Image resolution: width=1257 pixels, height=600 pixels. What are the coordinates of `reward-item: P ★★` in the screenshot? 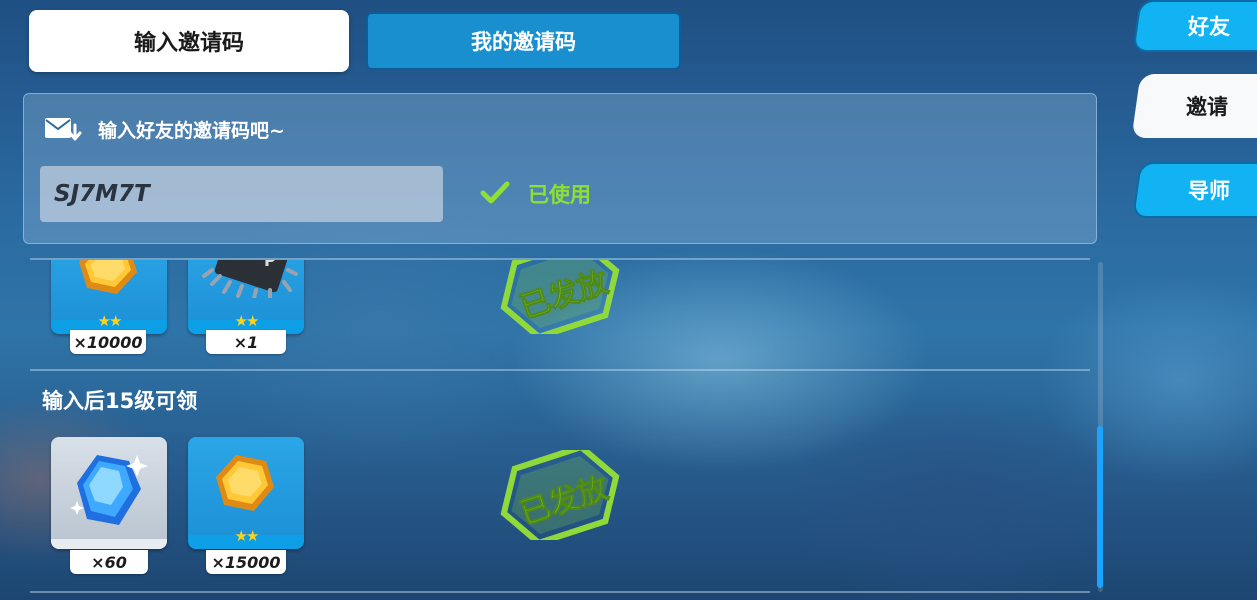 It's located at (246, 297).